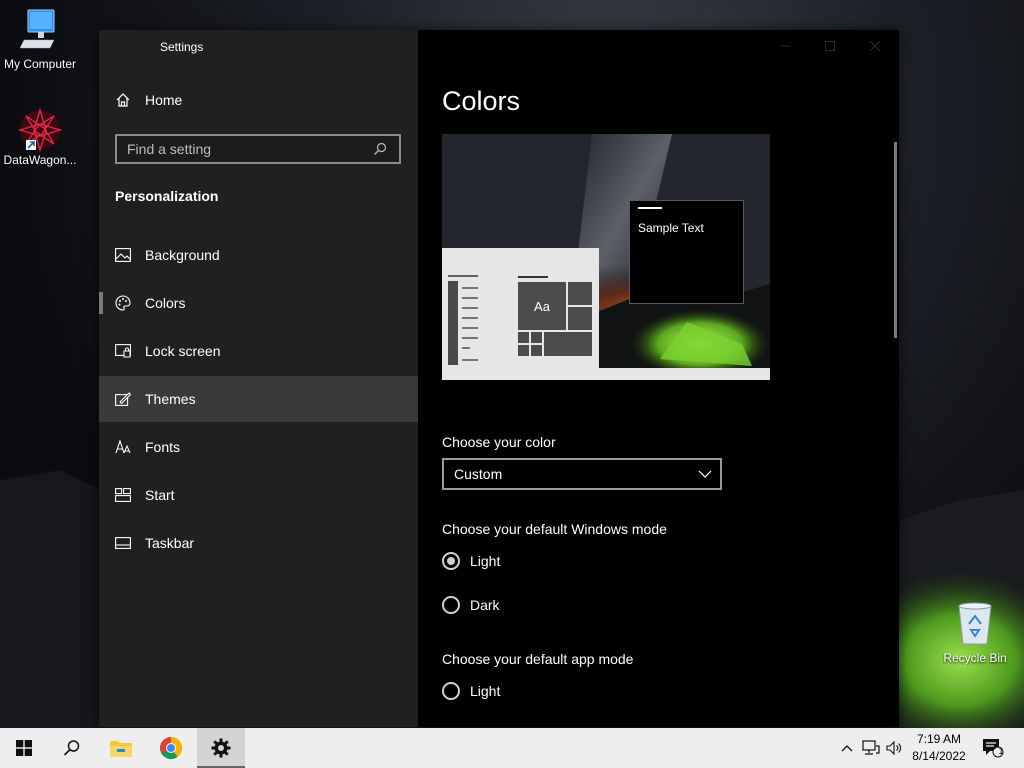 The image size is (1024, 768). I want to click on preview-start-menu: Aa, so click(520, 308).